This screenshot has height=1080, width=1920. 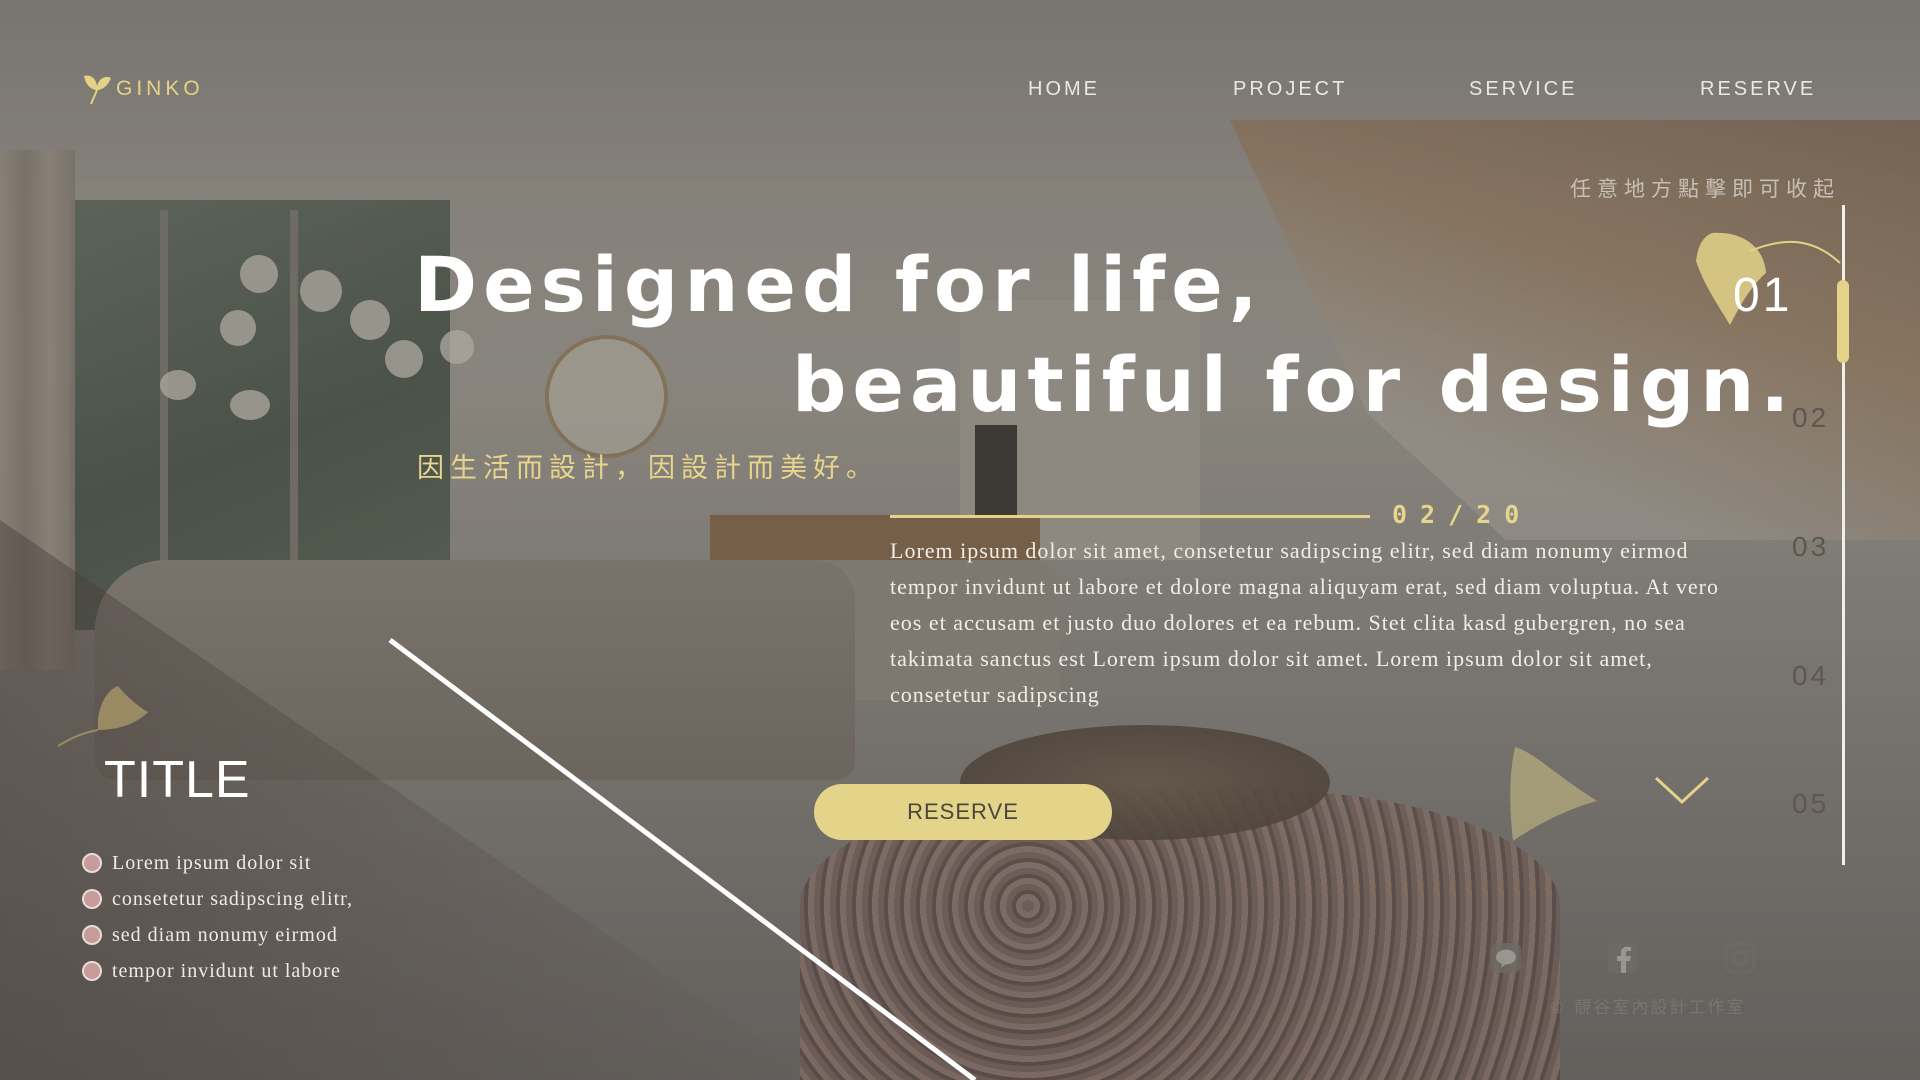 What do you see at coordinates (1623, 958) in the screenshot?
I see `facebook-icon` at bounding box center [1623, 958].